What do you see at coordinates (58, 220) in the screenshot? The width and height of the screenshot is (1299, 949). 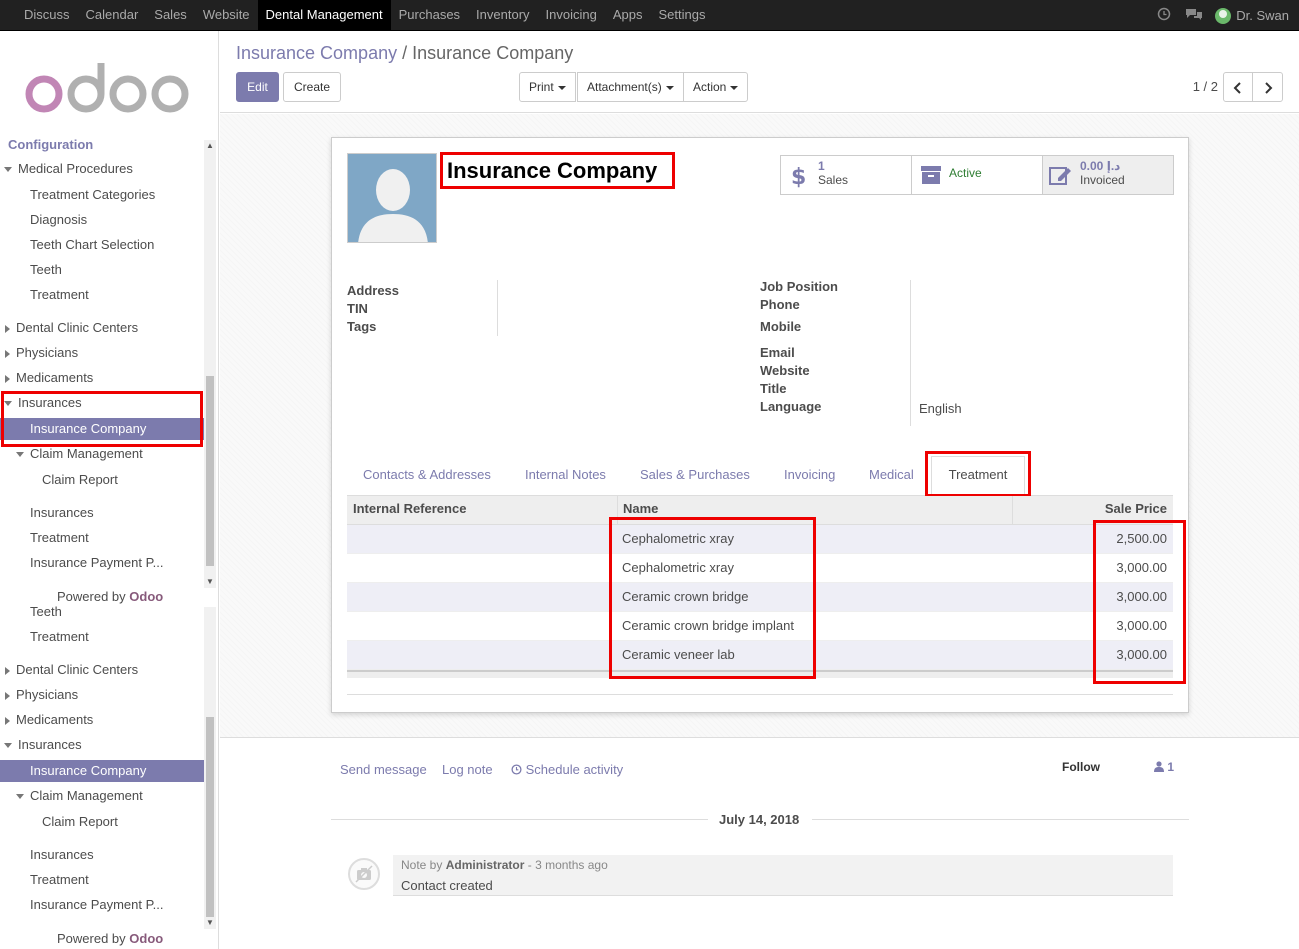 I see `sidebar-item-diagnosis: Diagnosis` at bounding box center [58, 220].